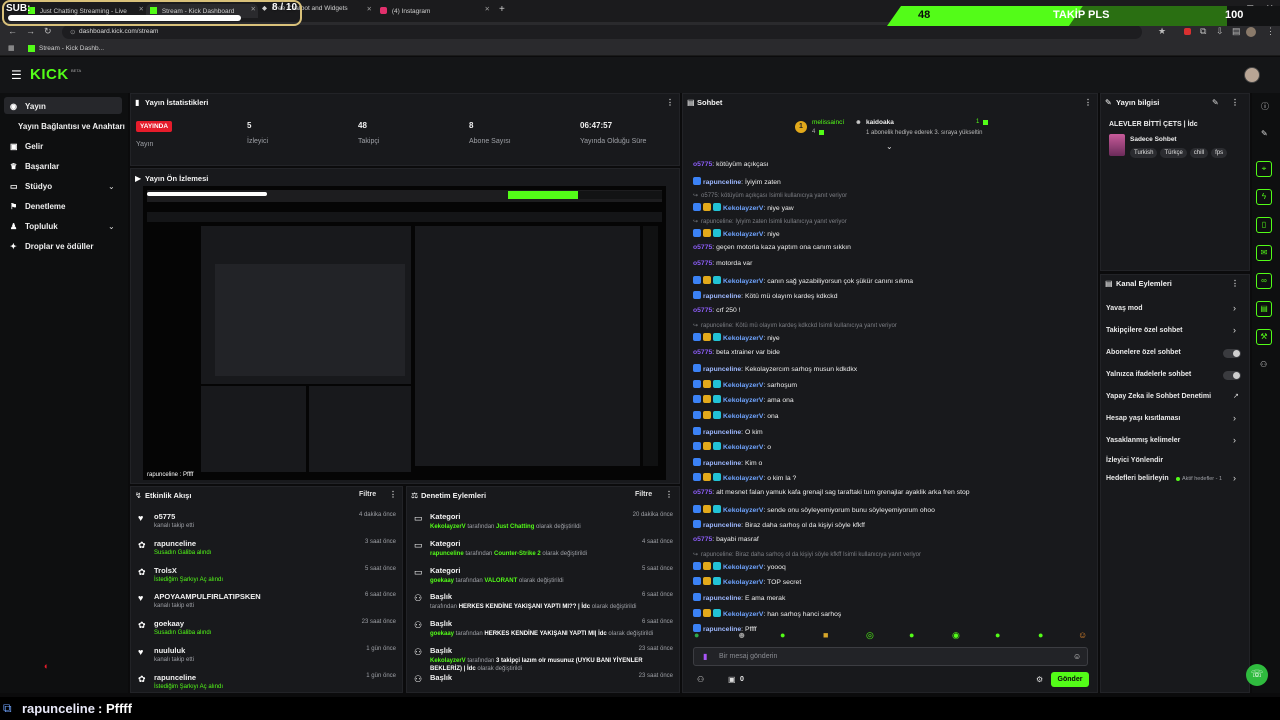 This screenshot has width=1280, height=720. What do you see at coordinates (1143, 418) in the screenshot?
I see `channel-action-item: Hesap yaşı kısıtlaması` at bounding box center [1143, 418].